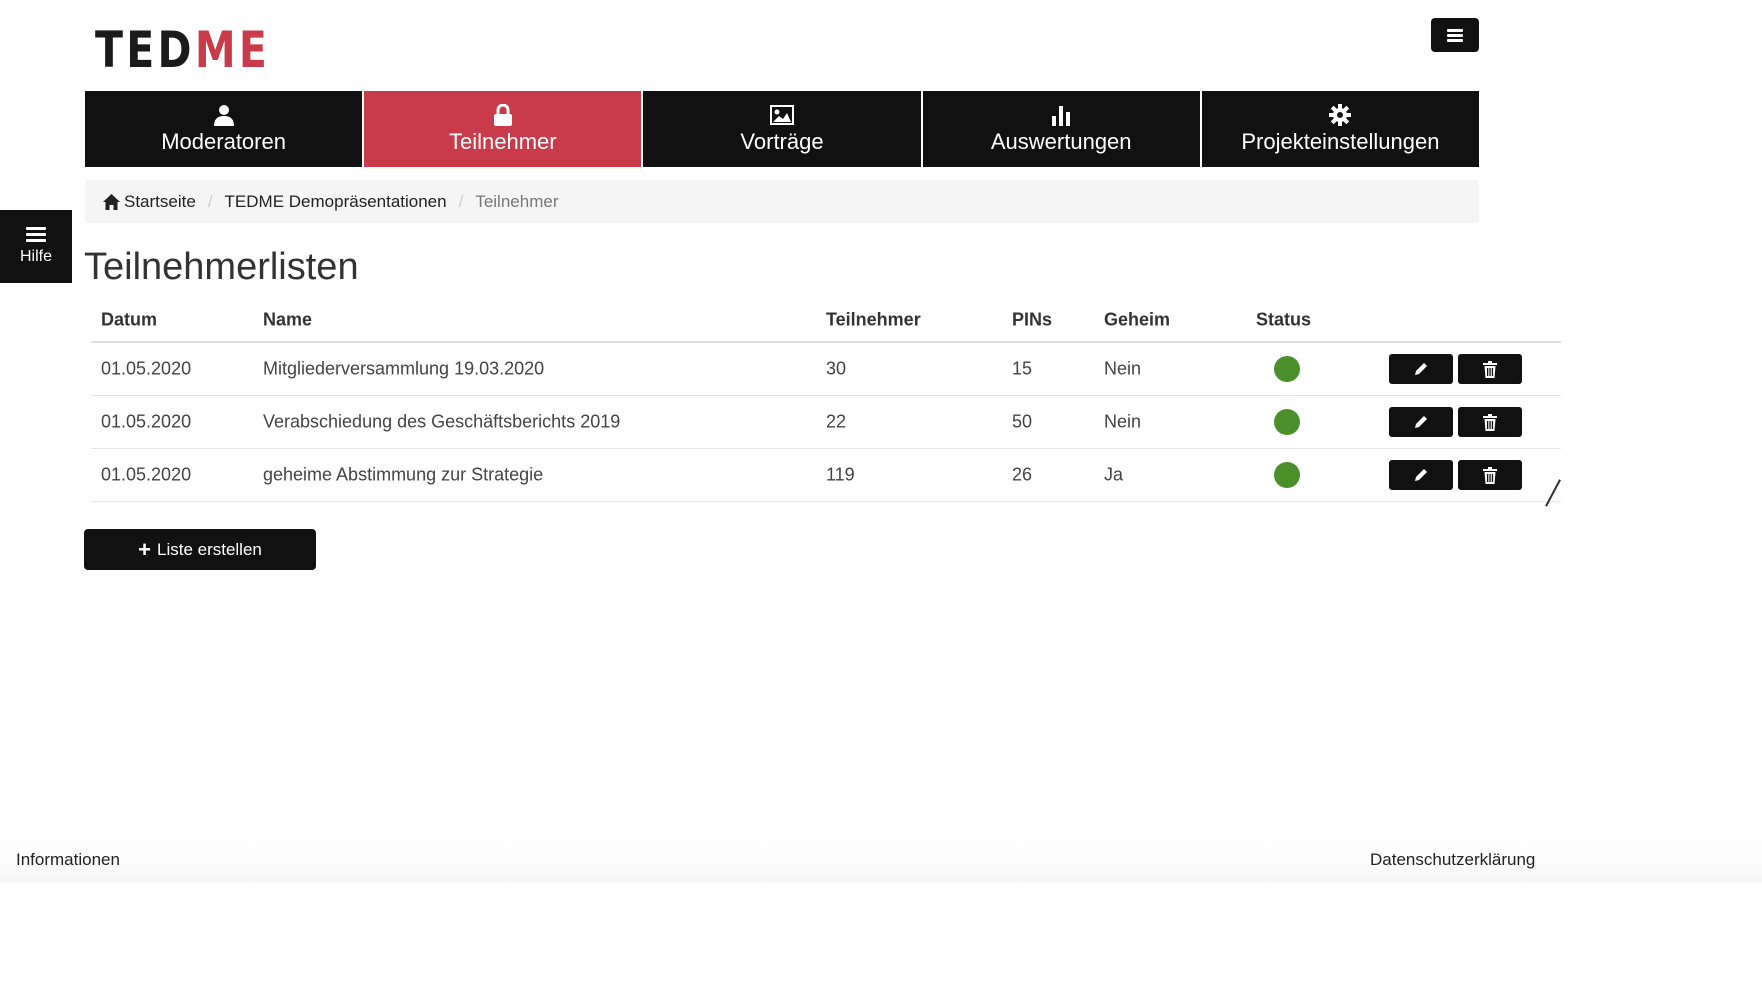 Image resolution: width=1762 pixels, height=998 pixels. I want to click on bar-chart-icon, so click(1061, 115).